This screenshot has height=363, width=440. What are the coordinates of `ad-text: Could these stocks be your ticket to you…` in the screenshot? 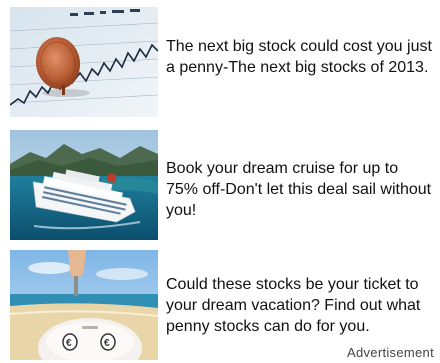 It's located at (300, 305).